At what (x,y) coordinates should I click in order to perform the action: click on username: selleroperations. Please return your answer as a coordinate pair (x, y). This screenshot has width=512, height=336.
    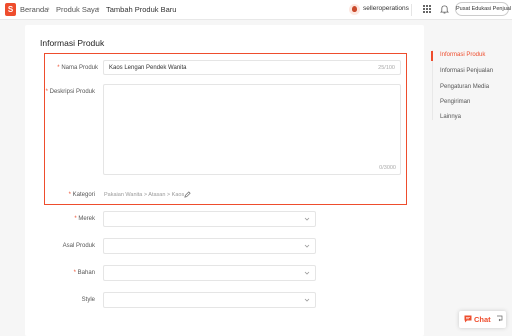
    Looking at the image, I should click on (386, 8).